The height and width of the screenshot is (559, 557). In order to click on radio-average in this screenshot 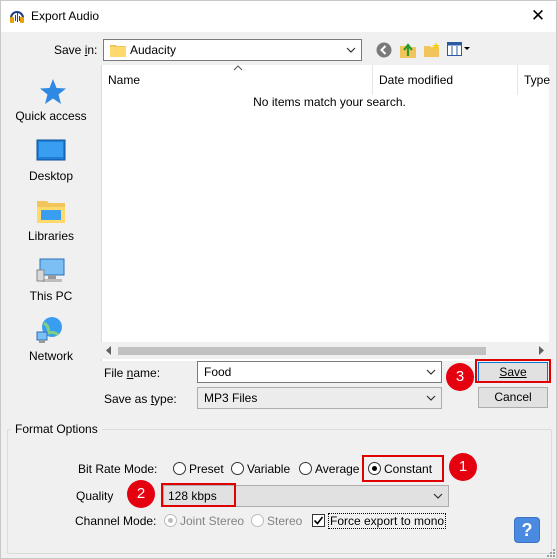, I will do `click(305, 468)`.